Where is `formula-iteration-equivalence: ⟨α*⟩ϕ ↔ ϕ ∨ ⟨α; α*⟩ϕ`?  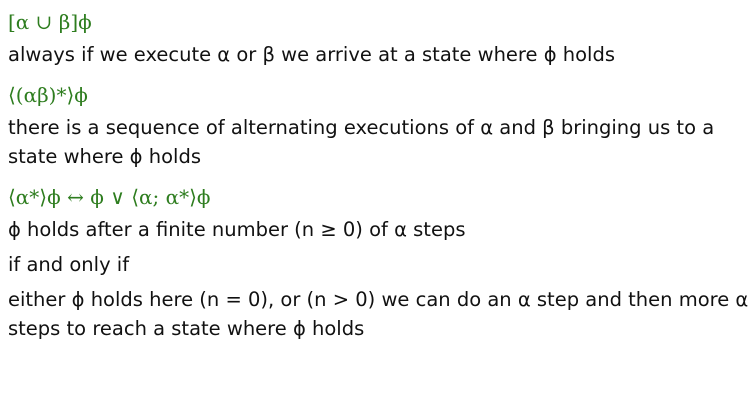 formula-iteration-equivalence: ⟨α*⟩ϕ ↔ ϕ ∨ ⟨α; α*⟩ϕ is located at coordinates (109, 197).